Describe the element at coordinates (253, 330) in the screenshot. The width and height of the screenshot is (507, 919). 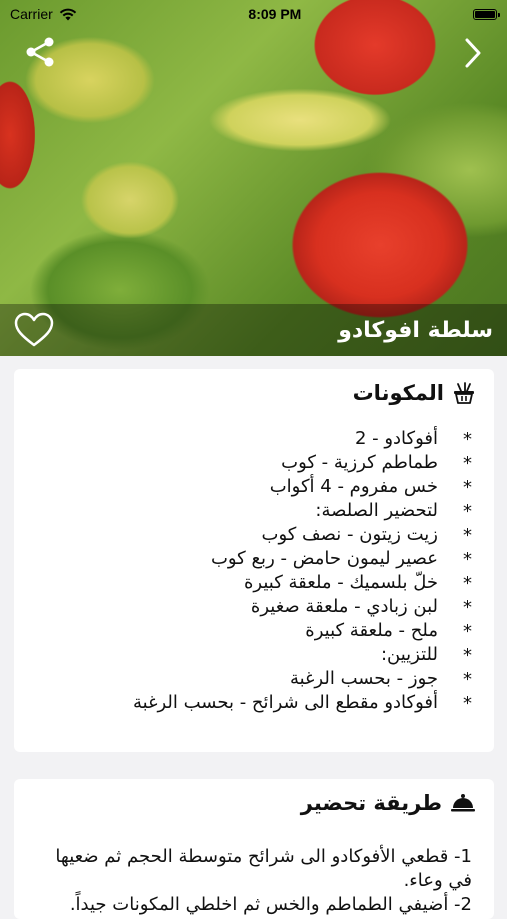
I see `recipe-title-bar: سلطة افوكادو` at that location.